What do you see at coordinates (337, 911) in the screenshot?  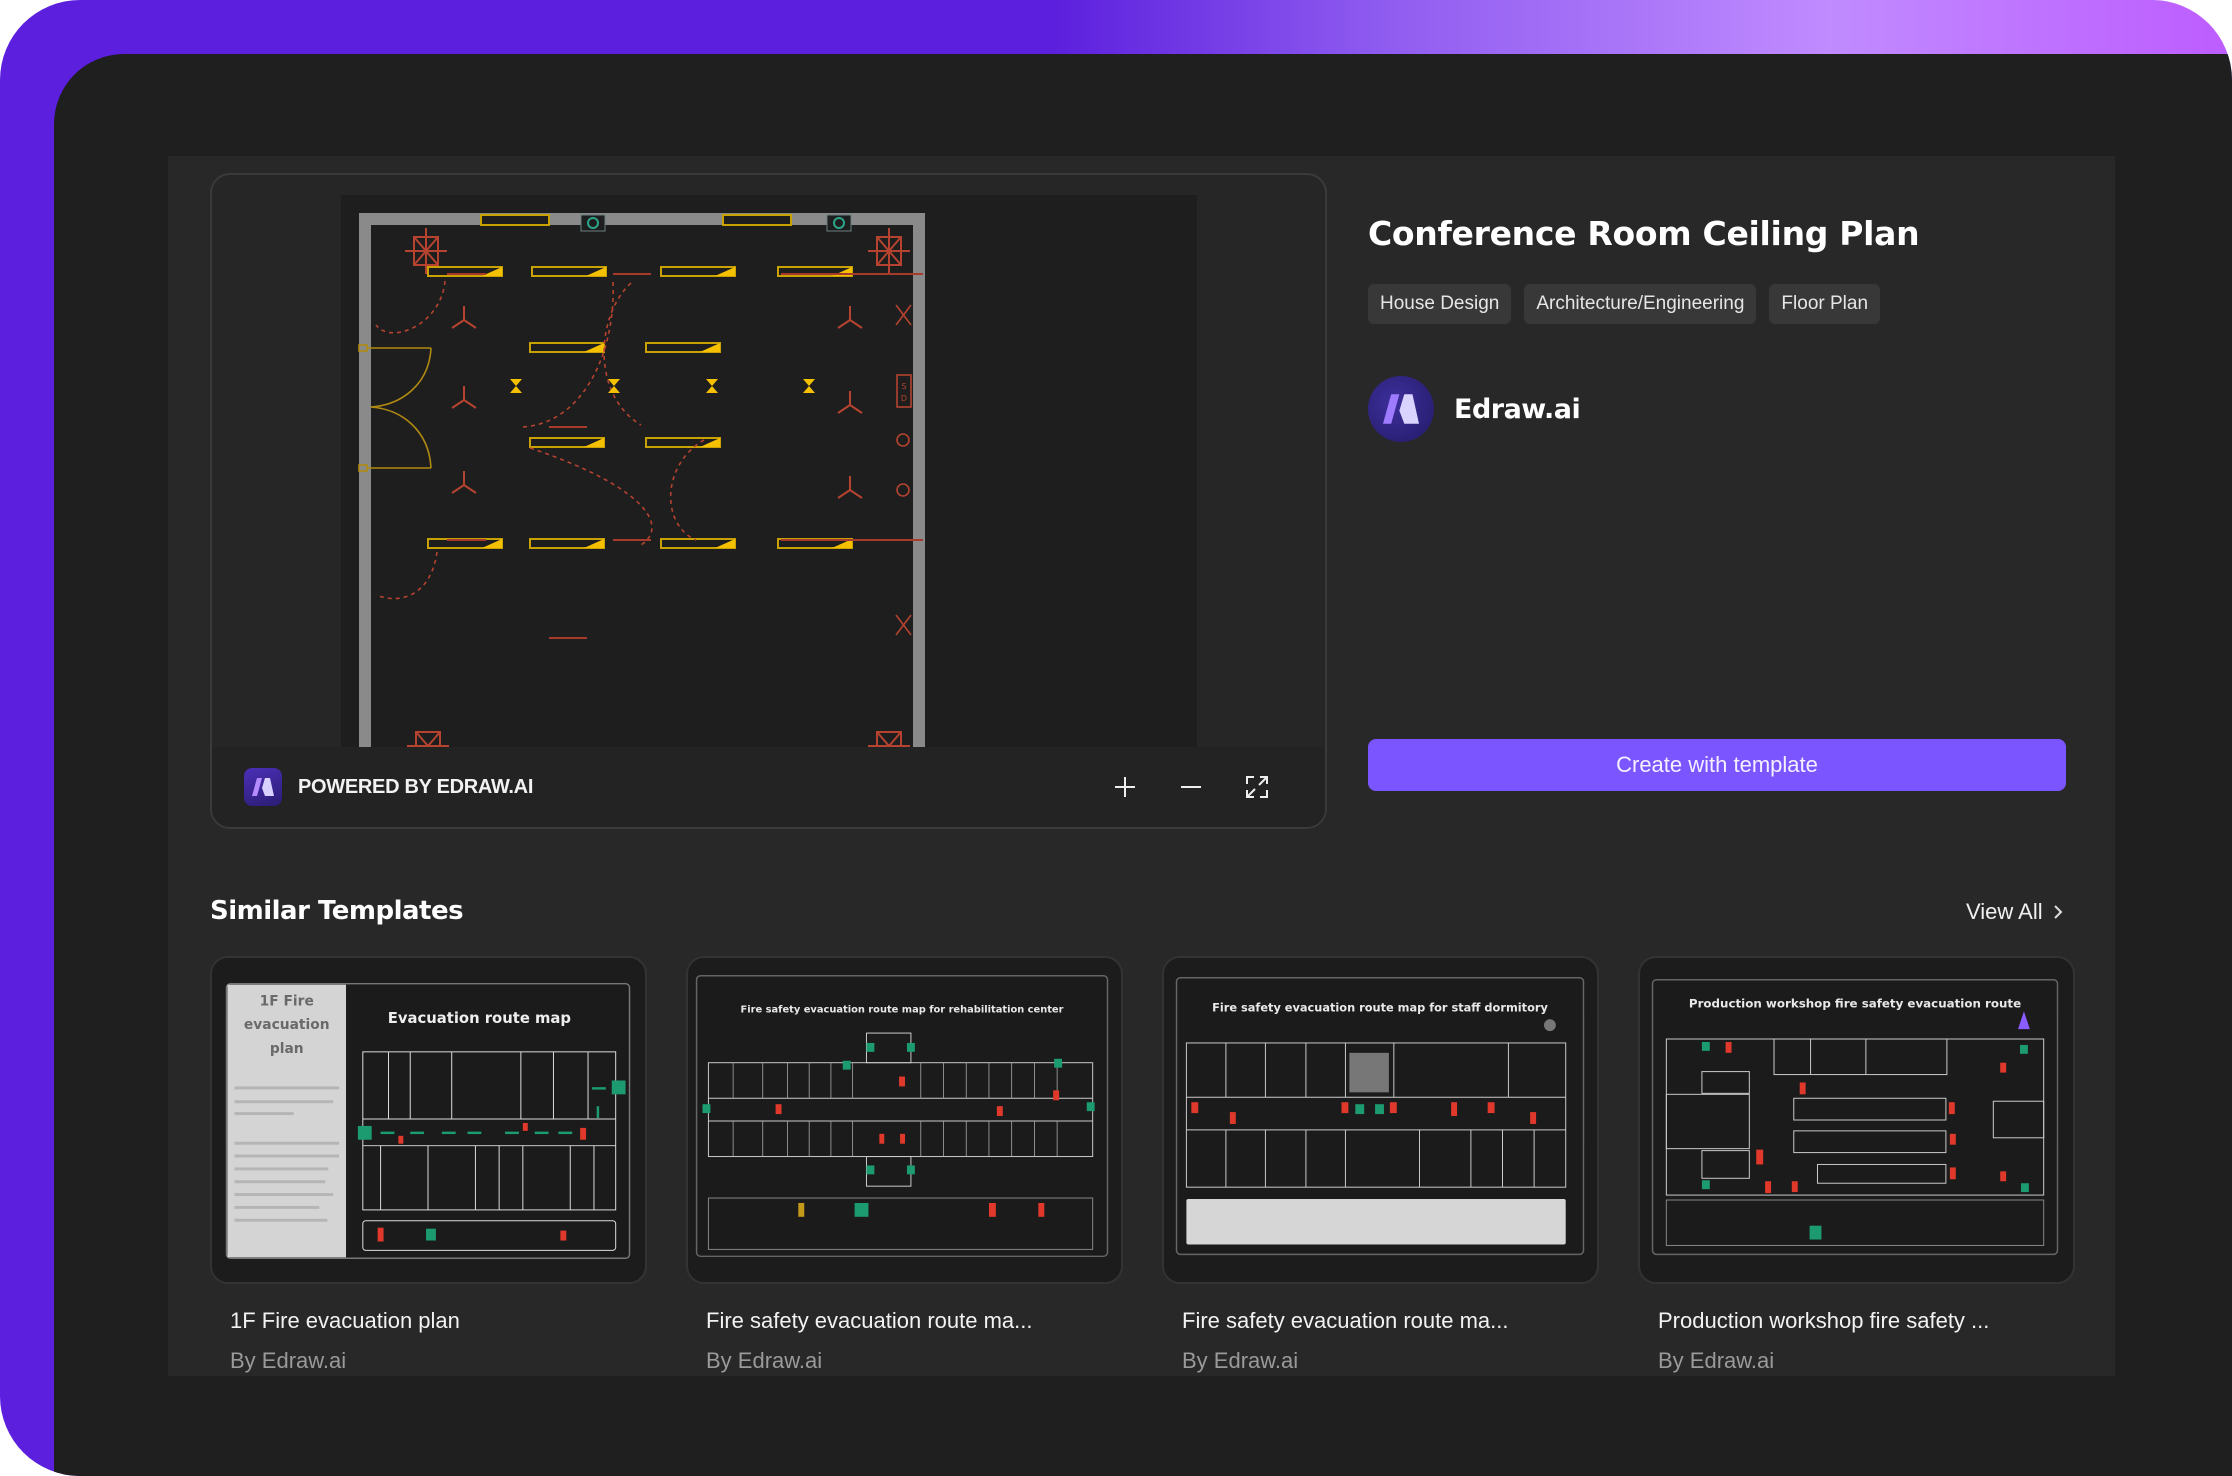 I see `similar-templates-heading: Similar Templates` at bounding box center [337, 911].